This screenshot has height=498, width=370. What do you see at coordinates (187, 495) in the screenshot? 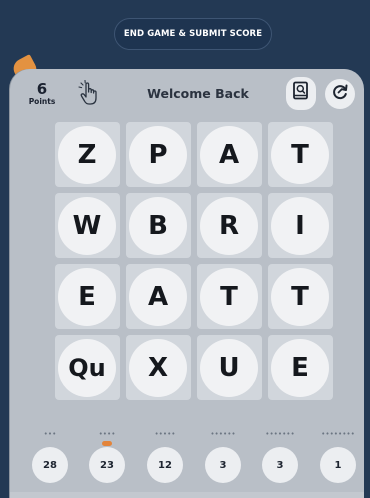
I see `panel-bottom-edge` at bounding box center [187, 495].